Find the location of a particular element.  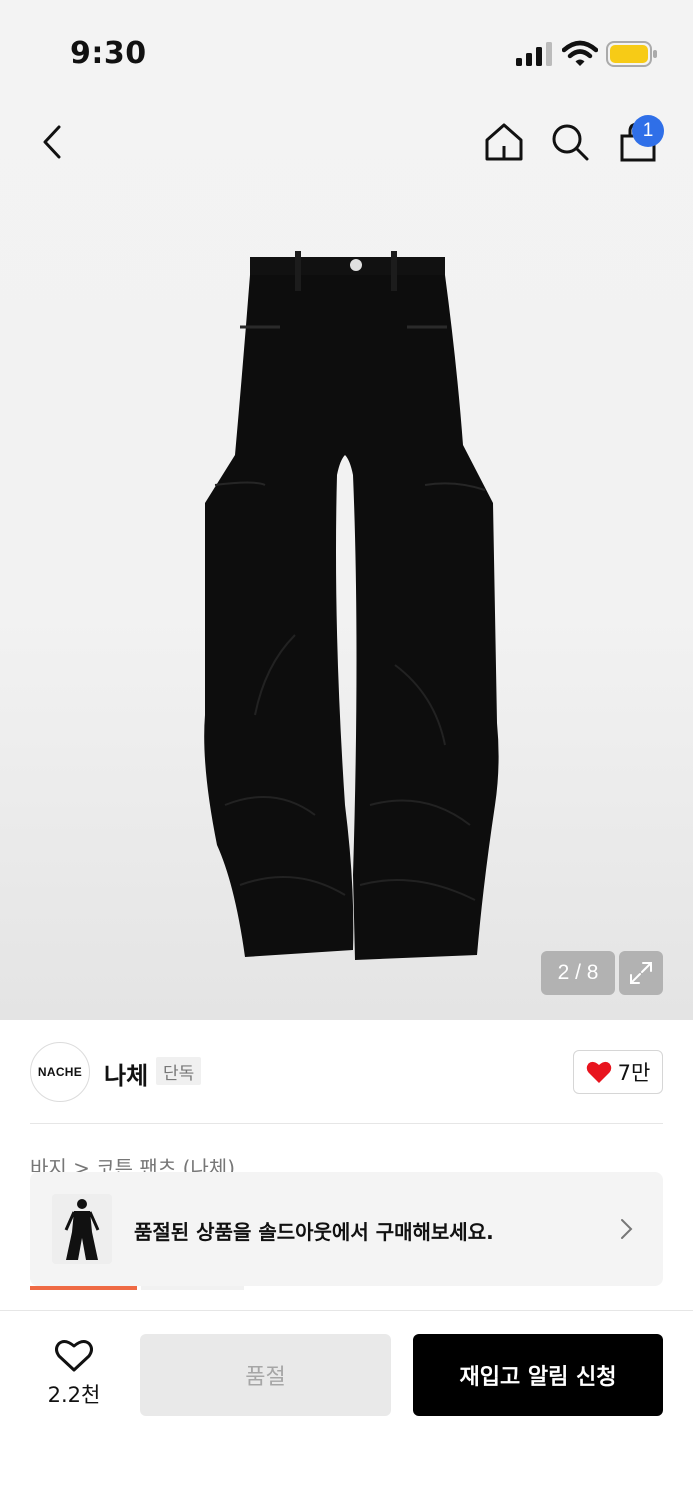

expand-image-button is located at coordinates (641, 973).